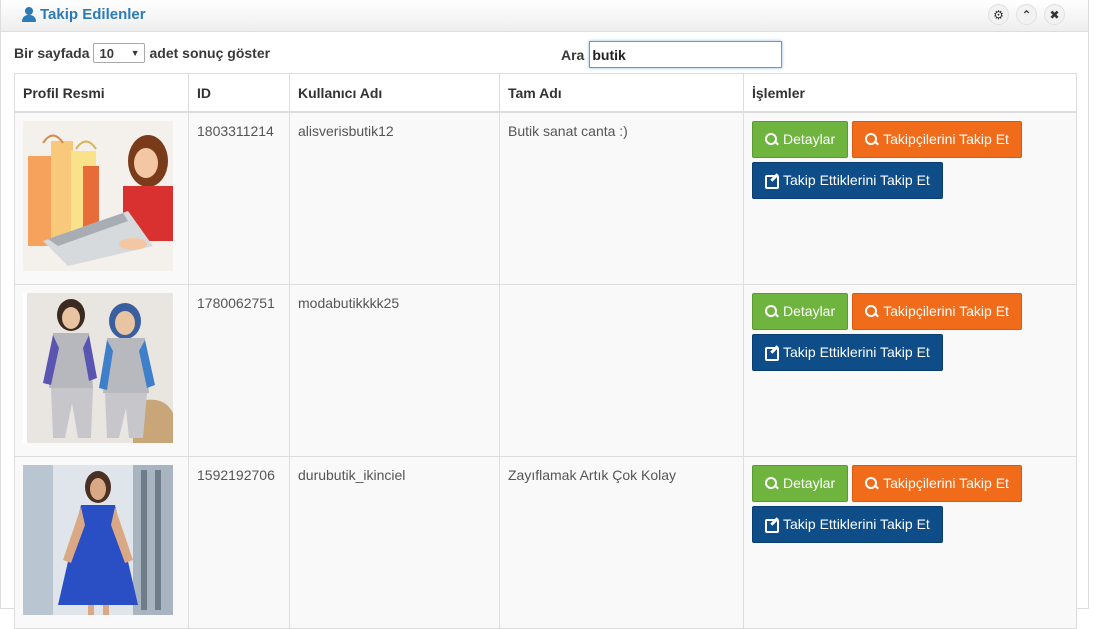  What do you see at coordinates (93, 14) in the screenshot?
I see `widget-title-text: Takip Edilenler` at bounding box center [93, 14].